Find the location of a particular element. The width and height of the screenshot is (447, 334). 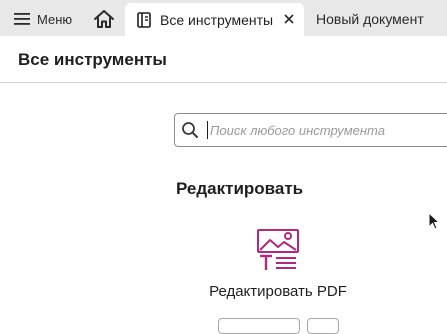

tab-new-document: Новый документ is located at coordinates (370, 19).